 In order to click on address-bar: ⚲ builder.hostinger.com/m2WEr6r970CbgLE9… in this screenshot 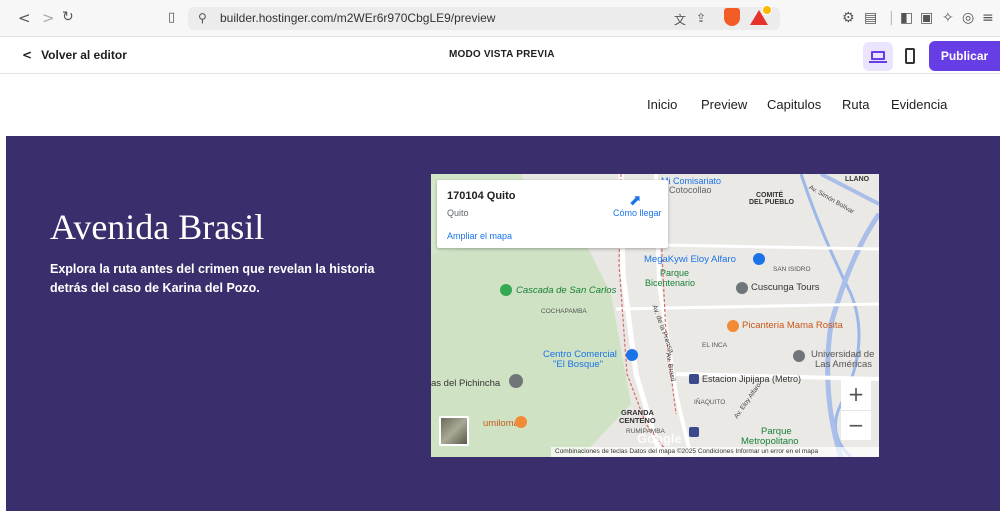, I will do `click(484, 18)`.